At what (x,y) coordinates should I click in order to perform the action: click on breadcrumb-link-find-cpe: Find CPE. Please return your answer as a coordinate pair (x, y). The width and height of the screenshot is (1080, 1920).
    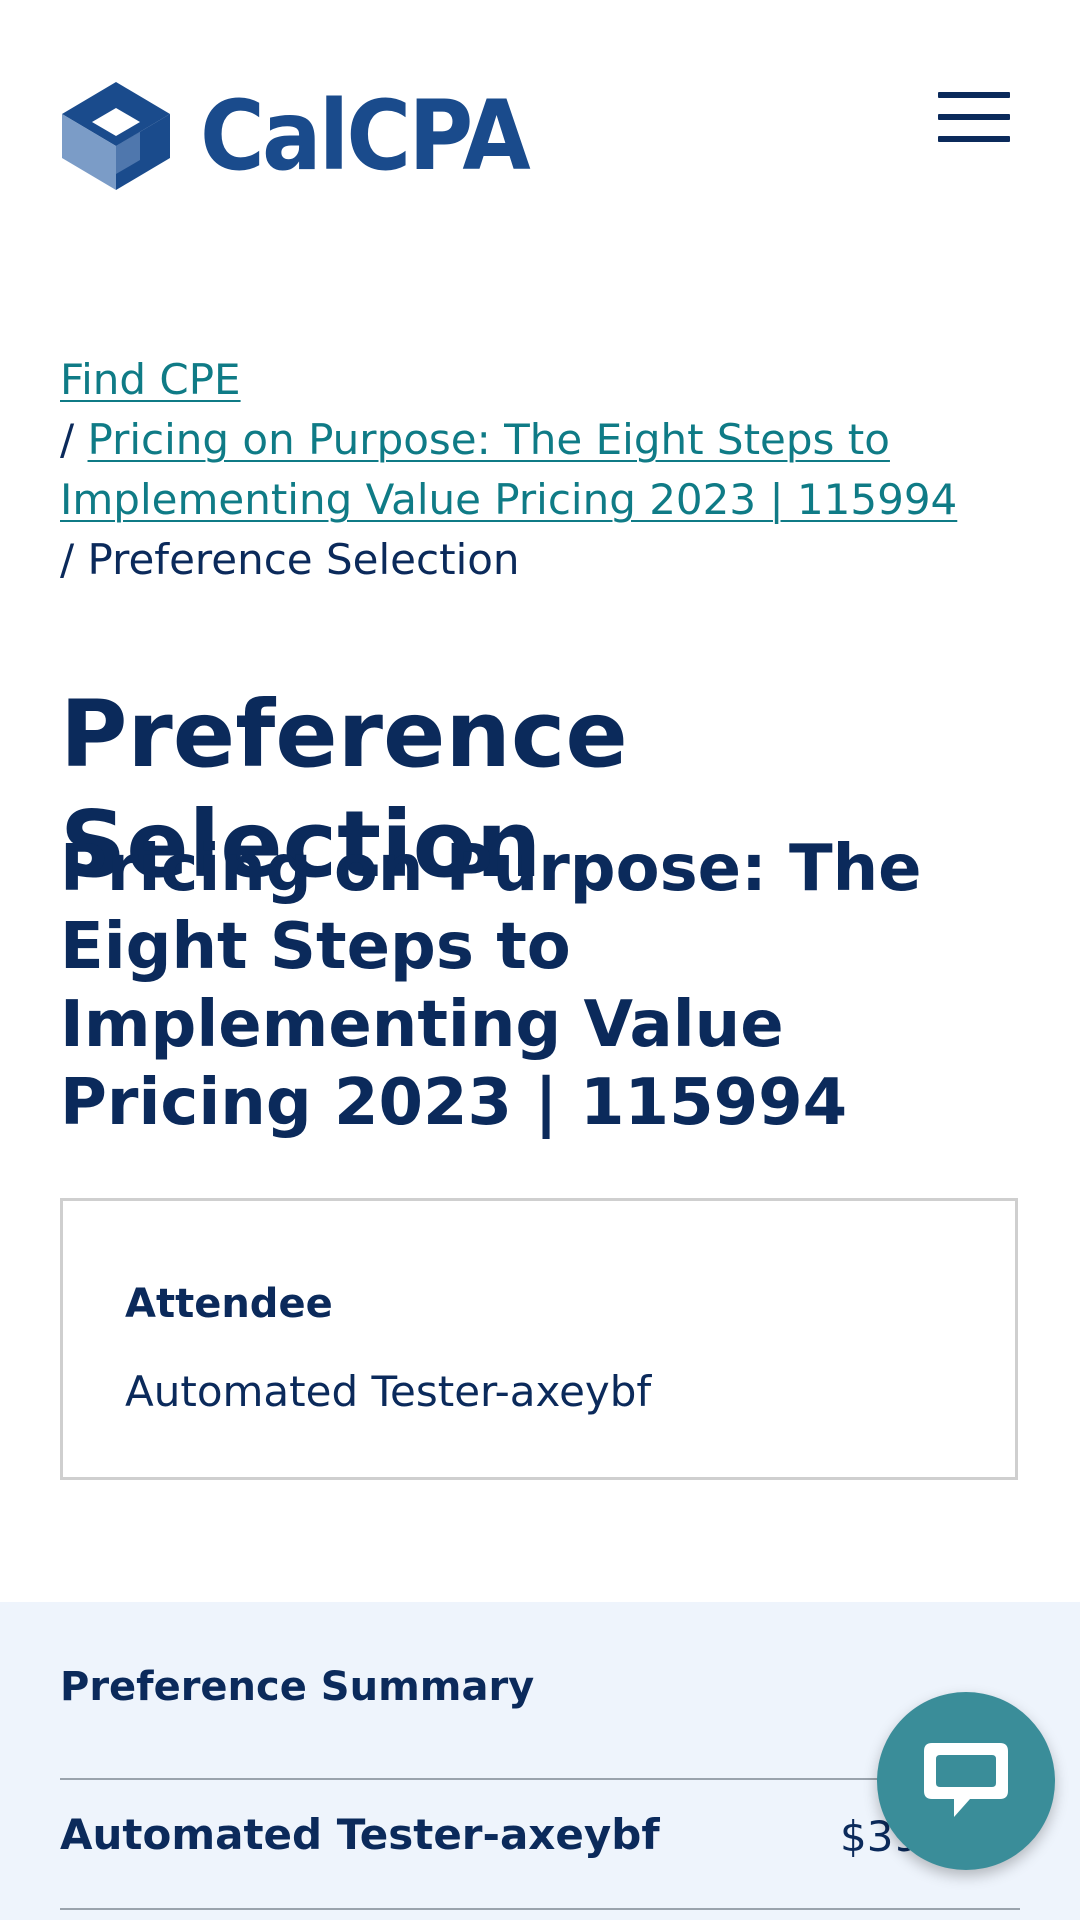
    Looking at the image, I should click on (150, 379).